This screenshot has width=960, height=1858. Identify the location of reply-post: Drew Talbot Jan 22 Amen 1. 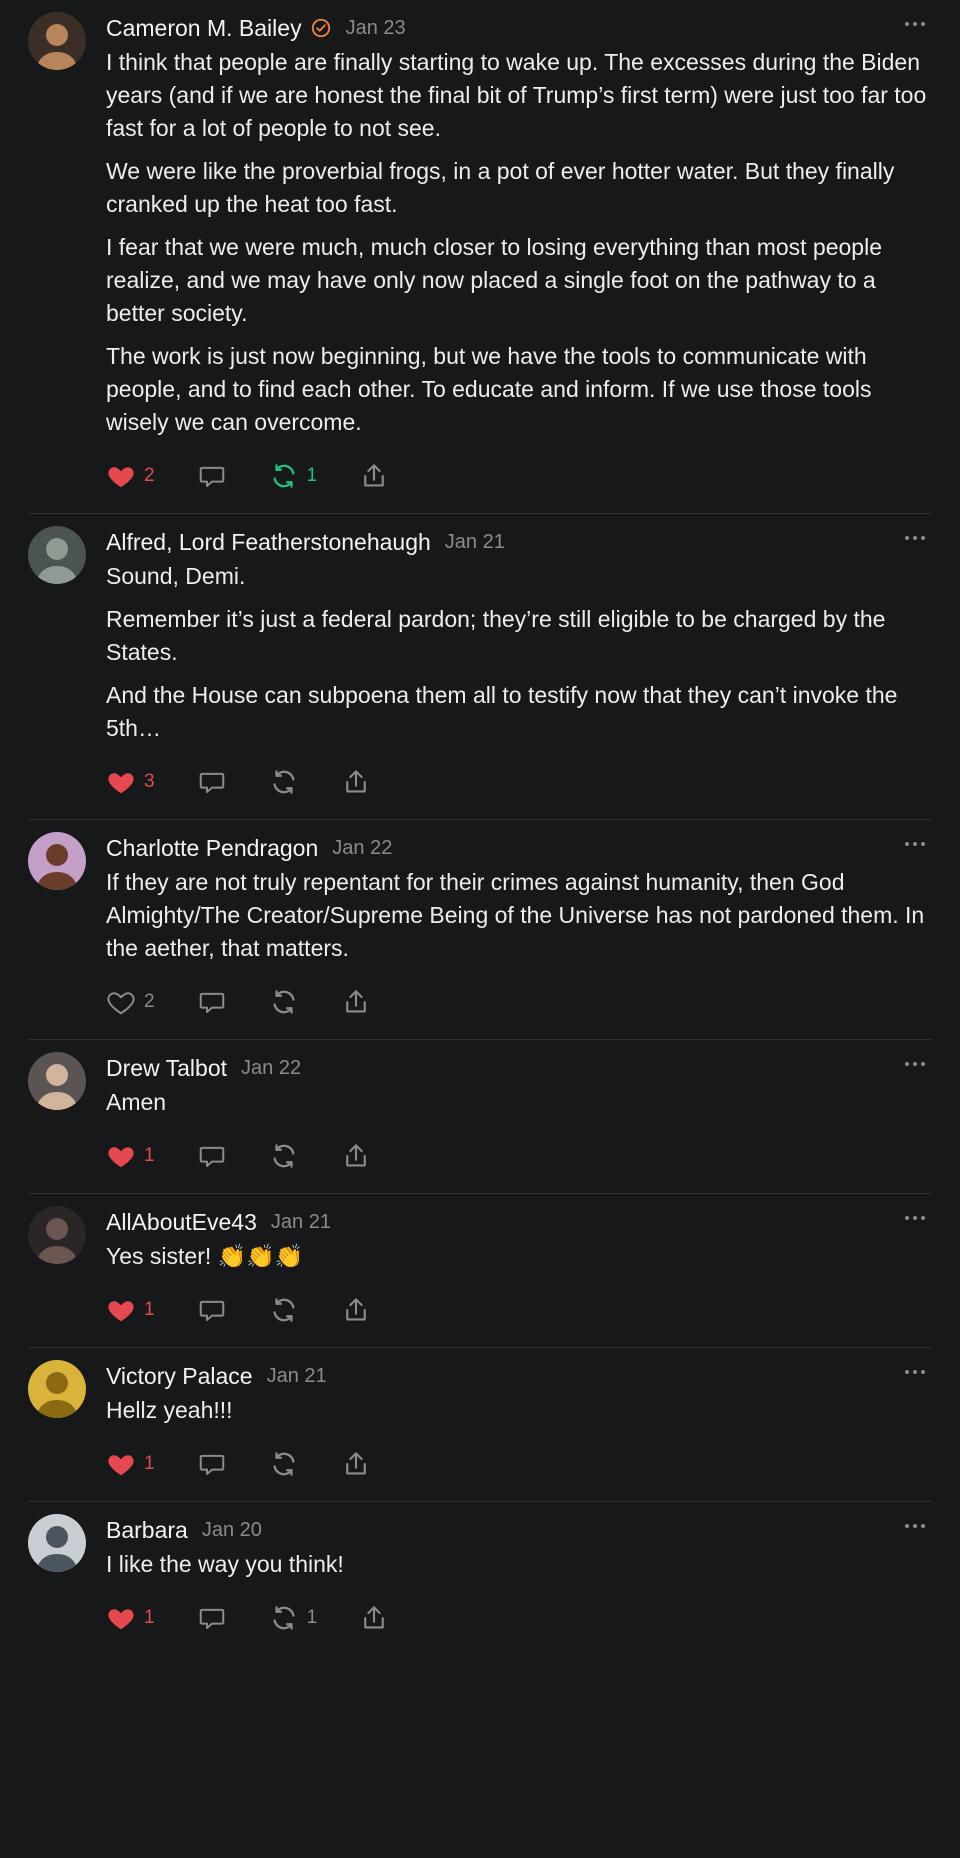
(480, 1117).